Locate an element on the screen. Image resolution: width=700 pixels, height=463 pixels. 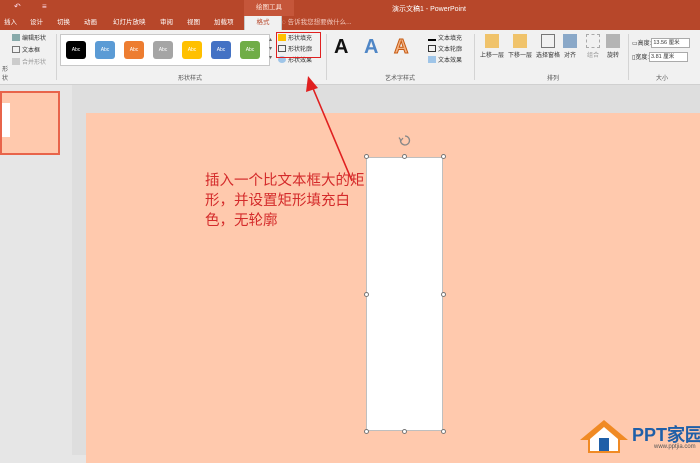
house-logo-icon is located at coordinates (604, 436).